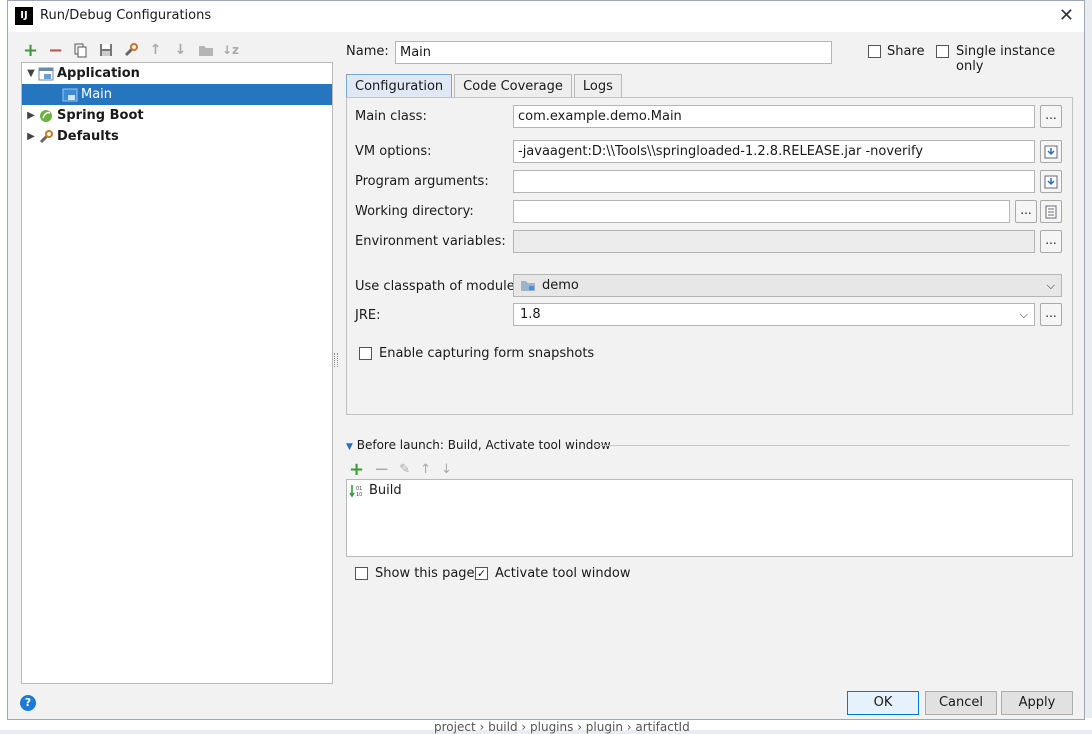 The width and height of the screenshot is (1092, 734). What do you see at coordinates (513, 86) in the screenshot?
I see `tab-code-coverage: Code Coverage` at bounding box center [513, 86].